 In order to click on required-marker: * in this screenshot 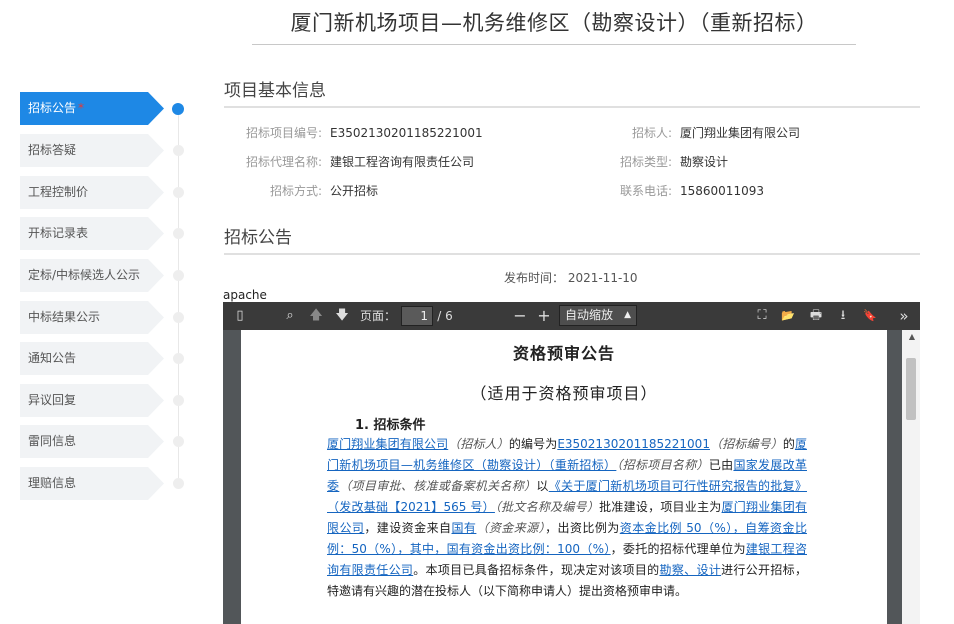, I will do `click(81, 108)`.